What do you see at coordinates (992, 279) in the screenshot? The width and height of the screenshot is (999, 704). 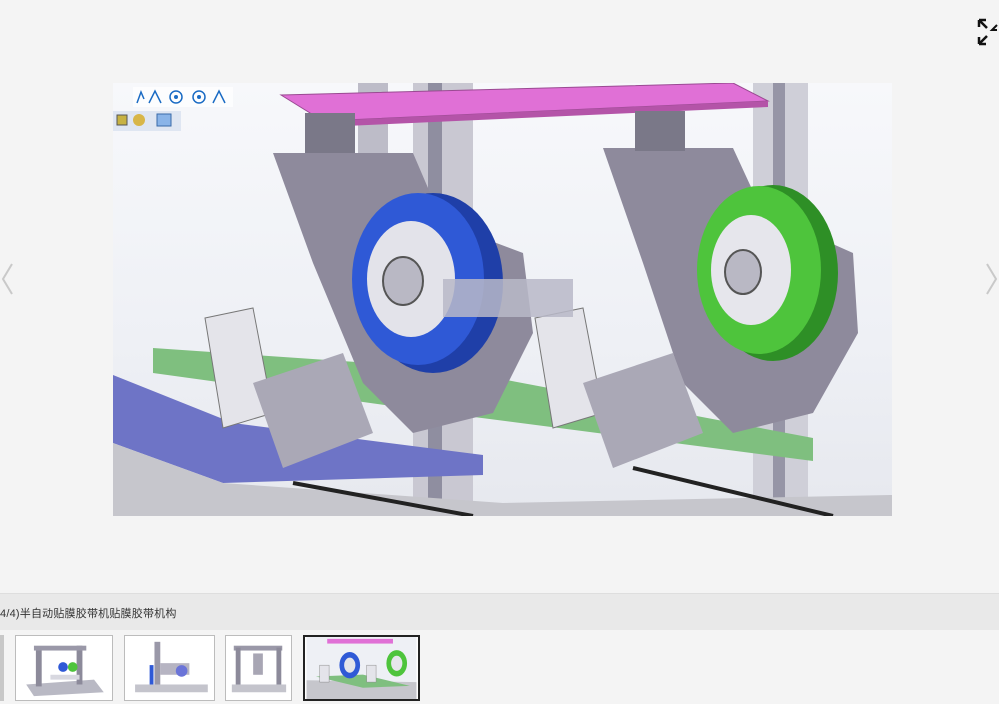 I see `next-arrow-icon` at bounding box center [992, 279].